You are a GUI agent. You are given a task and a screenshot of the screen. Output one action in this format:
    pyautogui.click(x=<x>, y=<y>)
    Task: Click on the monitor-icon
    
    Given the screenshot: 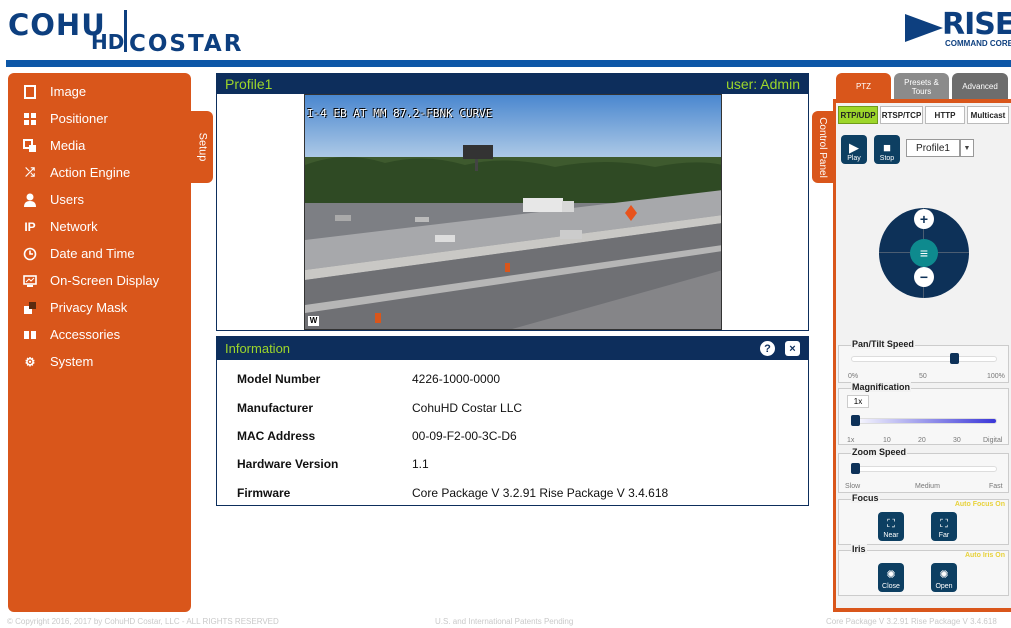 What is the action you would take?
    pyautogui.click(x=30, y=281)
    